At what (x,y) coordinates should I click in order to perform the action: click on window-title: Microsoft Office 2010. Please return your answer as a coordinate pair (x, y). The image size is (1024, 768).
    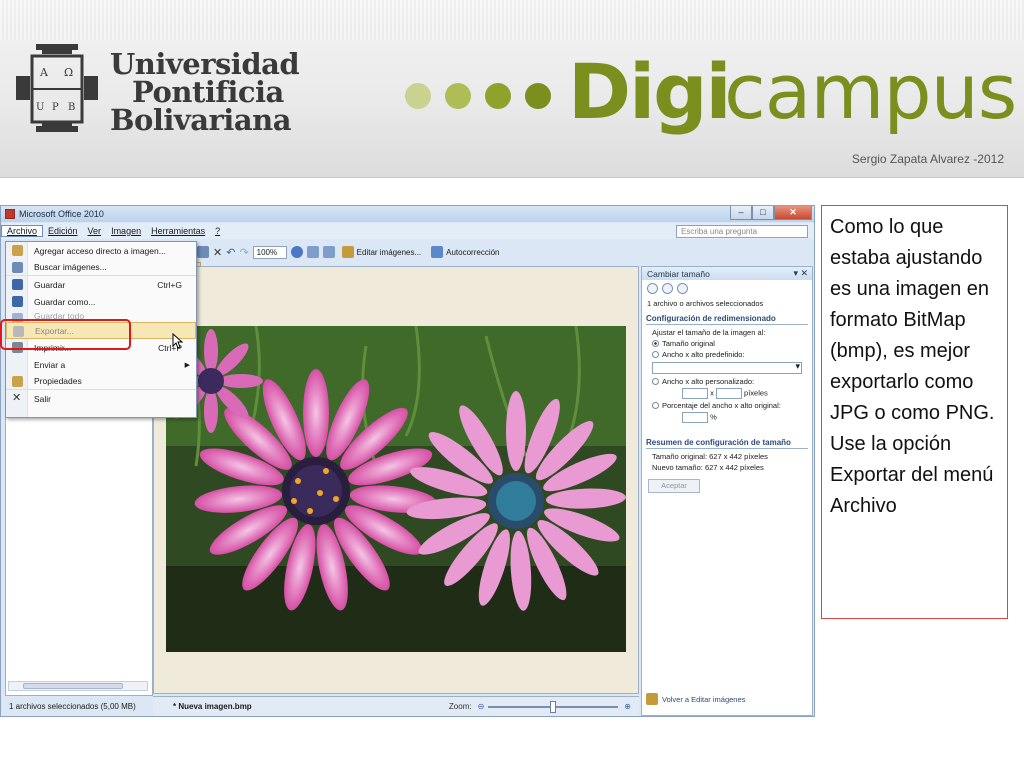
    Looking at the image, I should click on (61, 214).